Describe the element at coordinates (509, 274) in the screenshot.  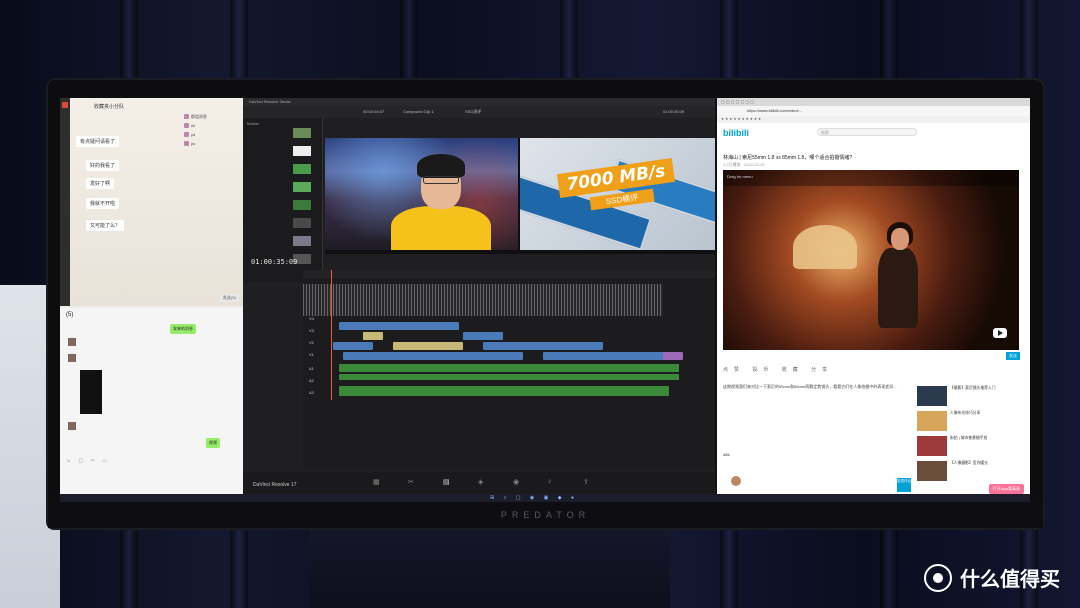
I see `timeline-ruler` at that location.